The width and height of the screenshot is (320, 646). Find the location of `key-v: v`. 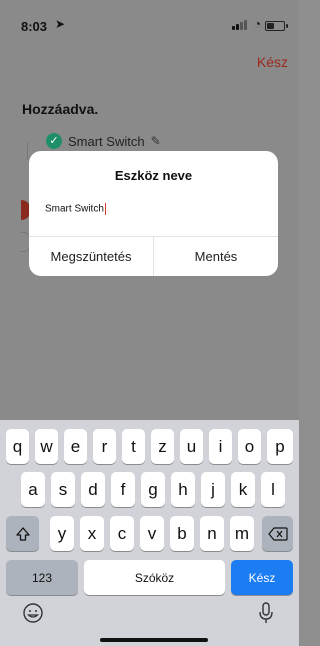

key-v: v is located at coordinates (152, 533).